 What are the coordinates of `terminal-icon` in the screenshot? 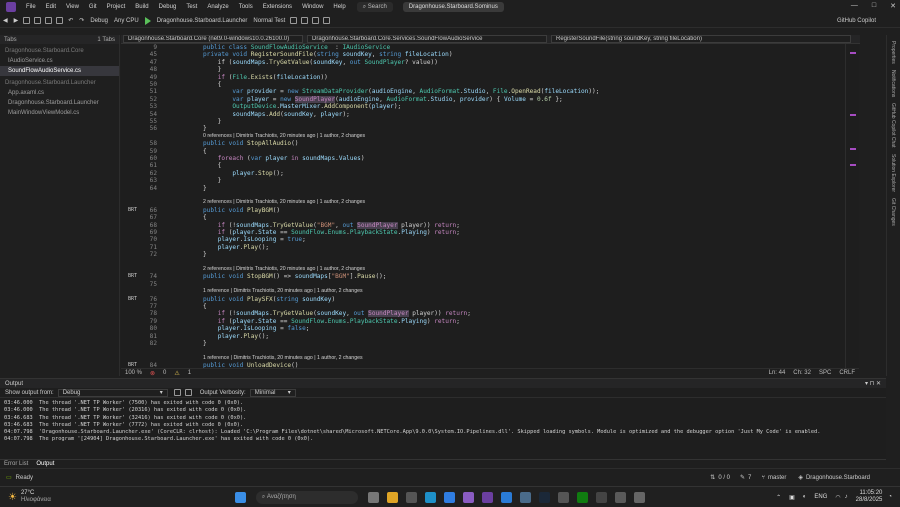 It's located at (601, 497).